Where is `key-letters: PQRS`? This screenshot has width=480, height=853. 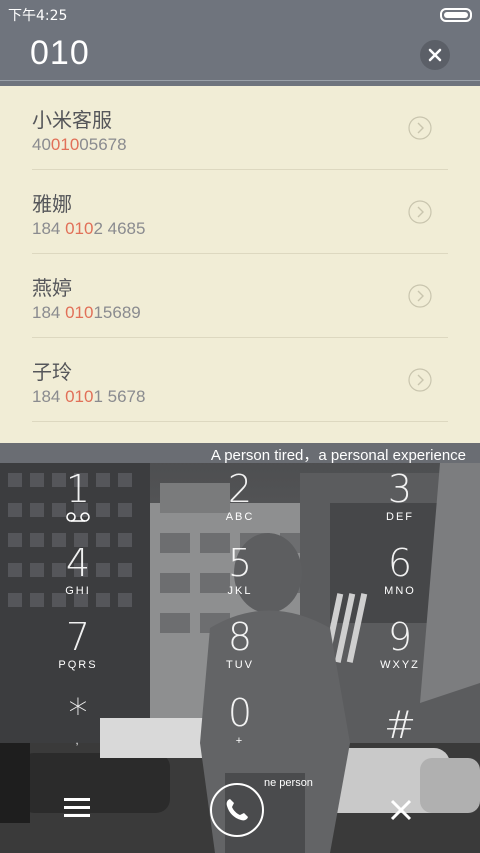
key-letters: PQRS is located at coordinates (78, 665).